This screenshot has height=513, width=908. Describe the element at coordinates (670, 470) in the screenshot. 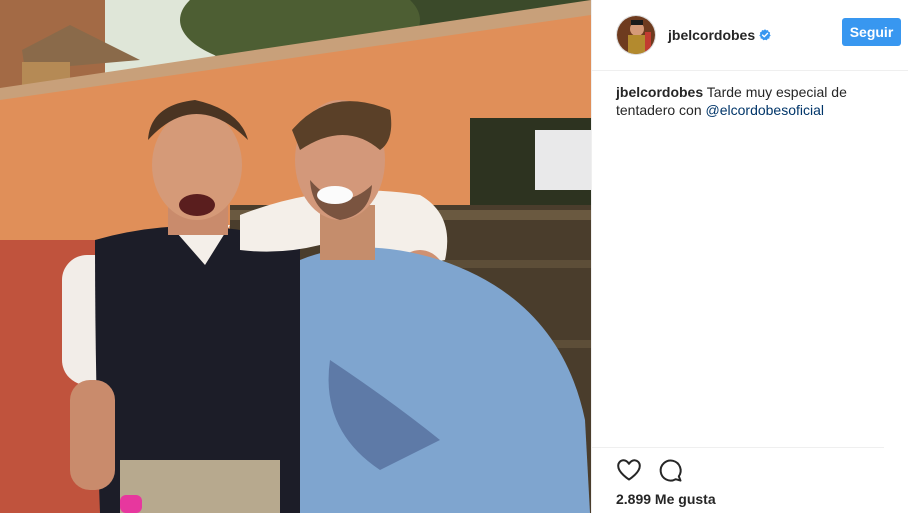

I see `comment-icon` at that location.